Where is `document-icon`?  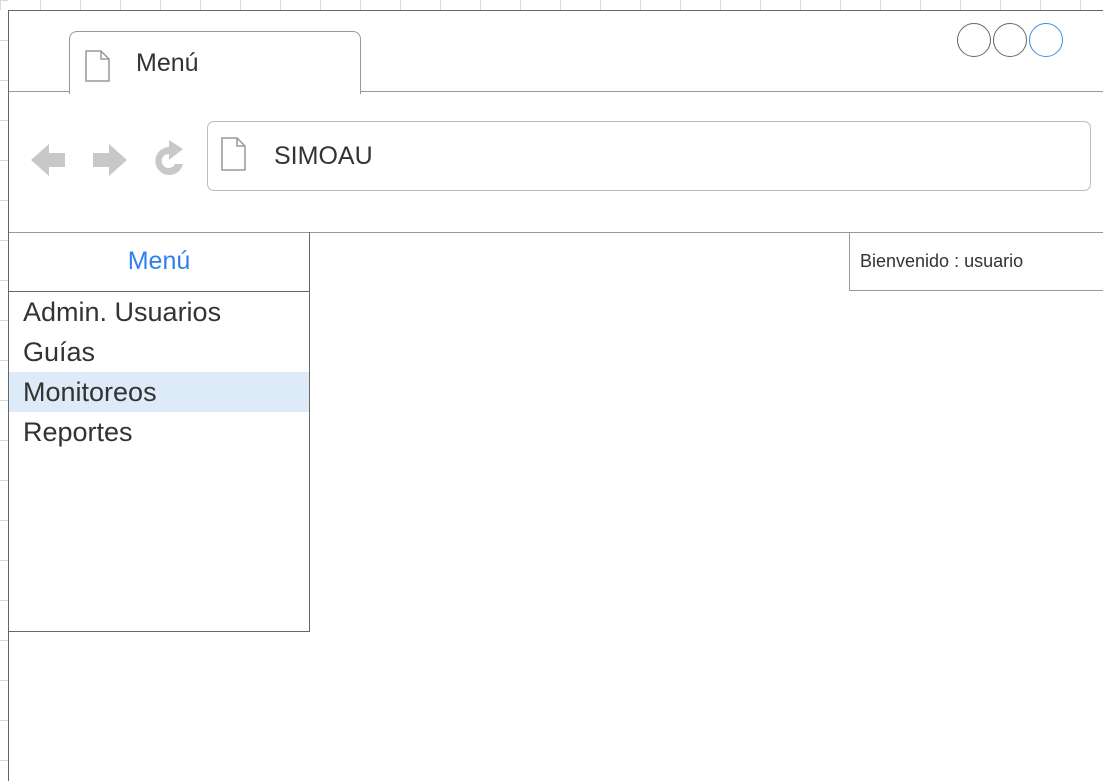
document-icon is located at coordinates (97, 68).